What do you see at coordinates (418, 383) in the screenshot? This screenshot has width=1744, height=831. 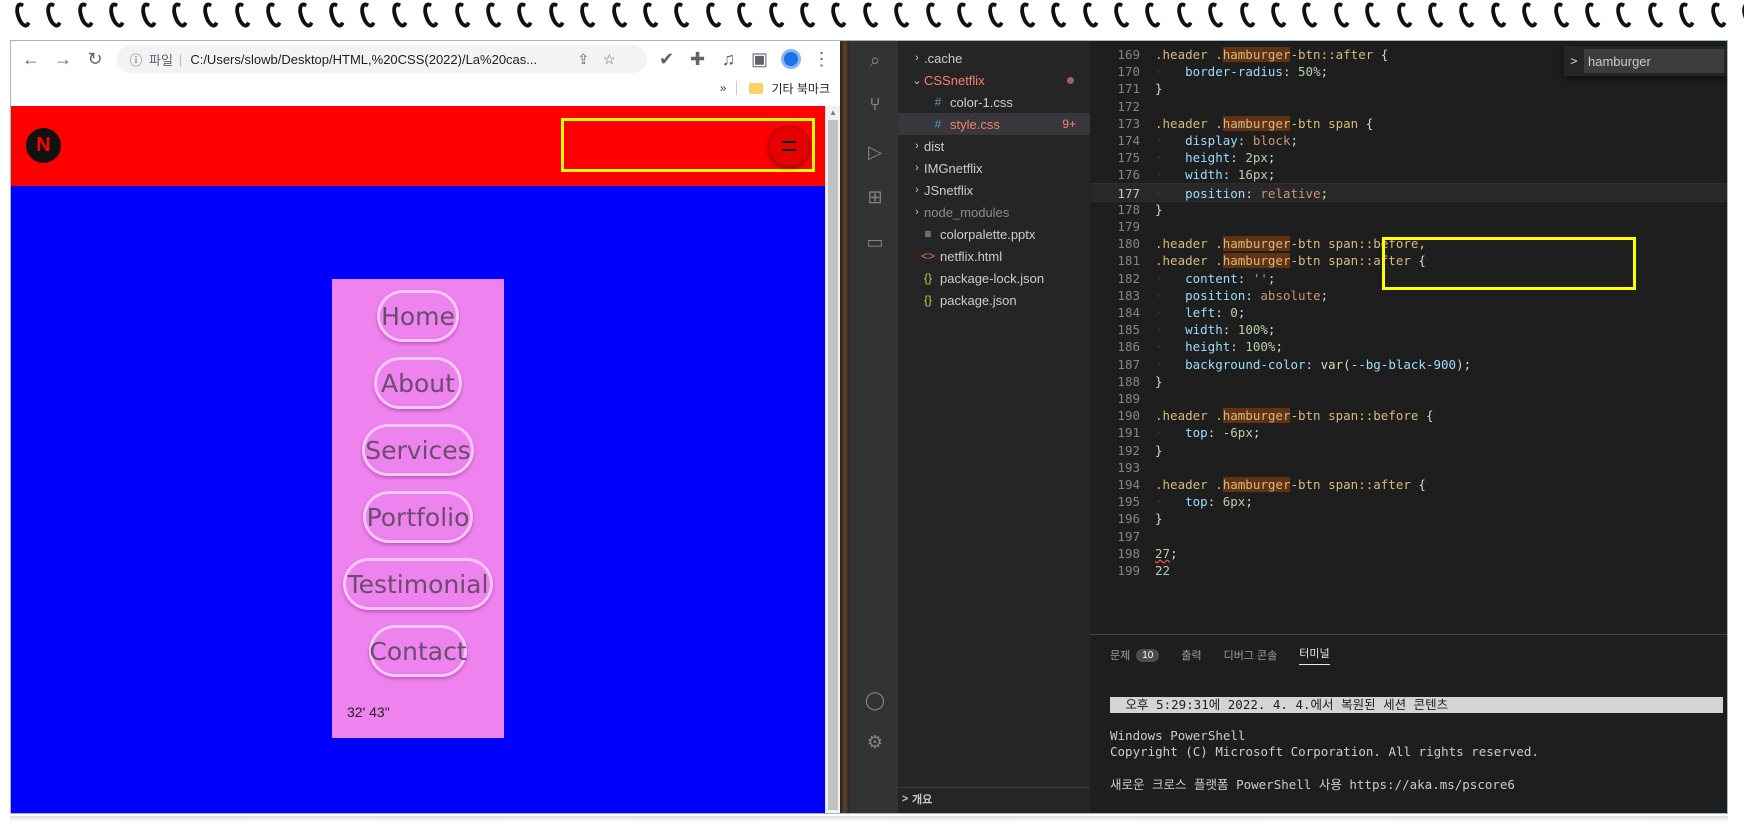 I see `menu-item-about: About` at bounding box center [418, 383].